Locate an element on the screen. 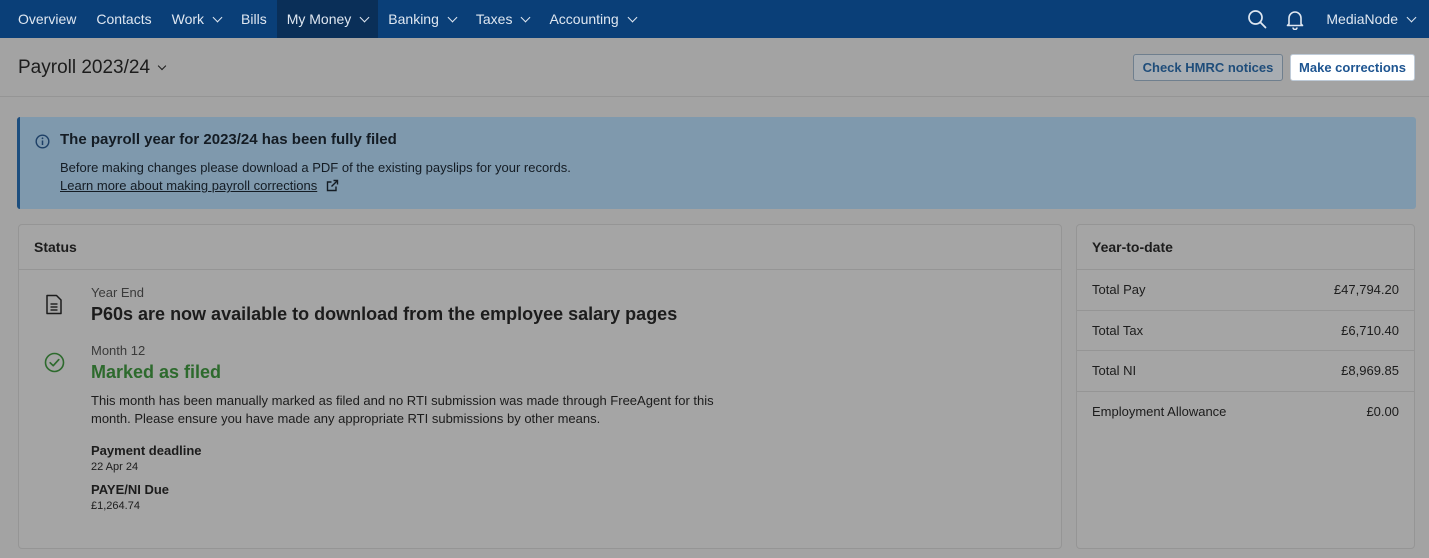 Image resolution: width=1429 pixels, height=558 pixels. nav-item-my-money: My Money is located at coordinates (327, 19).